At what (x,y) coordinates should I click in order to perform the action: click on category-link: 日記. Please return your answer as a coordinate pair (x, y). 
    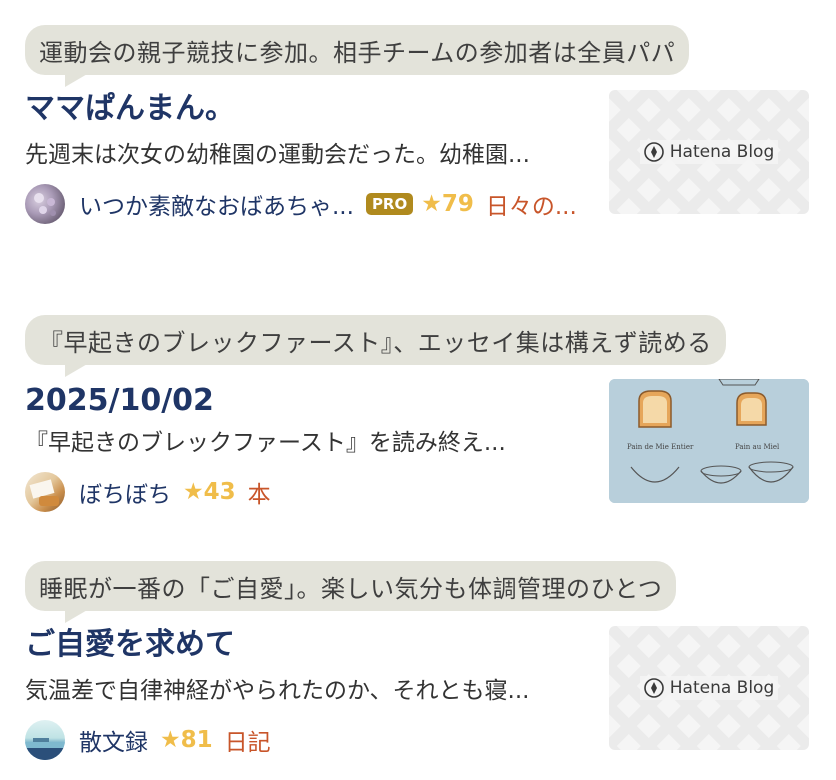
    Looking at the image, I should click on (248, 740).